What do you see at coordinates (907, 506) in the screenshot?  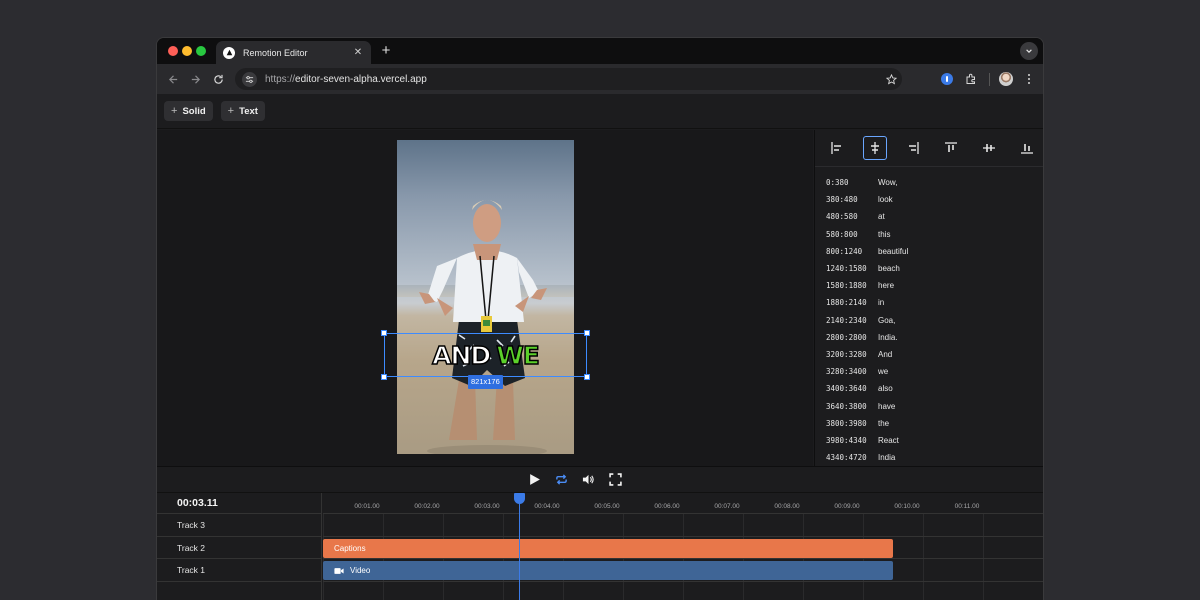 I see `ruler-tick-label: 00:10.00` at bounding box center [907, 506].